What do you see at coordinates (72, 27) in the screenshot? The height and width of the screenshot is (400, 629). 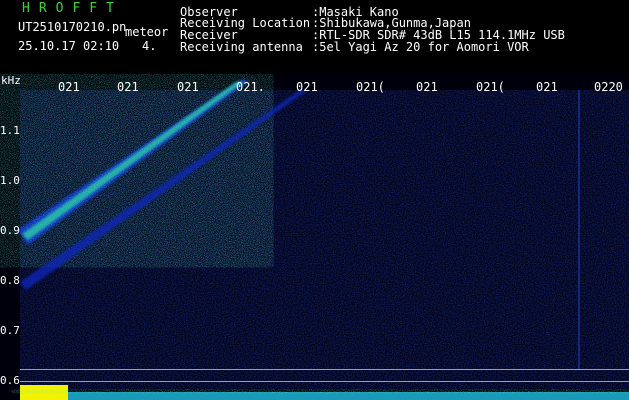 I see `filename: UT2510170210.pn` at bounding box center [72, 27].